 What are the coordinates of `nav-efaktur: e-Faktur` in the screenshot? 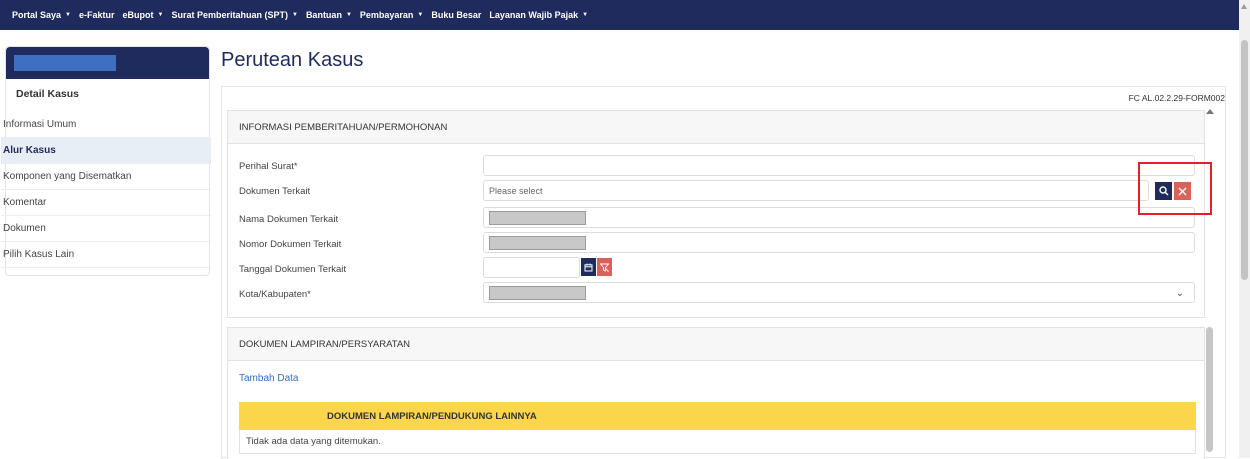 It's located at (97, 15).